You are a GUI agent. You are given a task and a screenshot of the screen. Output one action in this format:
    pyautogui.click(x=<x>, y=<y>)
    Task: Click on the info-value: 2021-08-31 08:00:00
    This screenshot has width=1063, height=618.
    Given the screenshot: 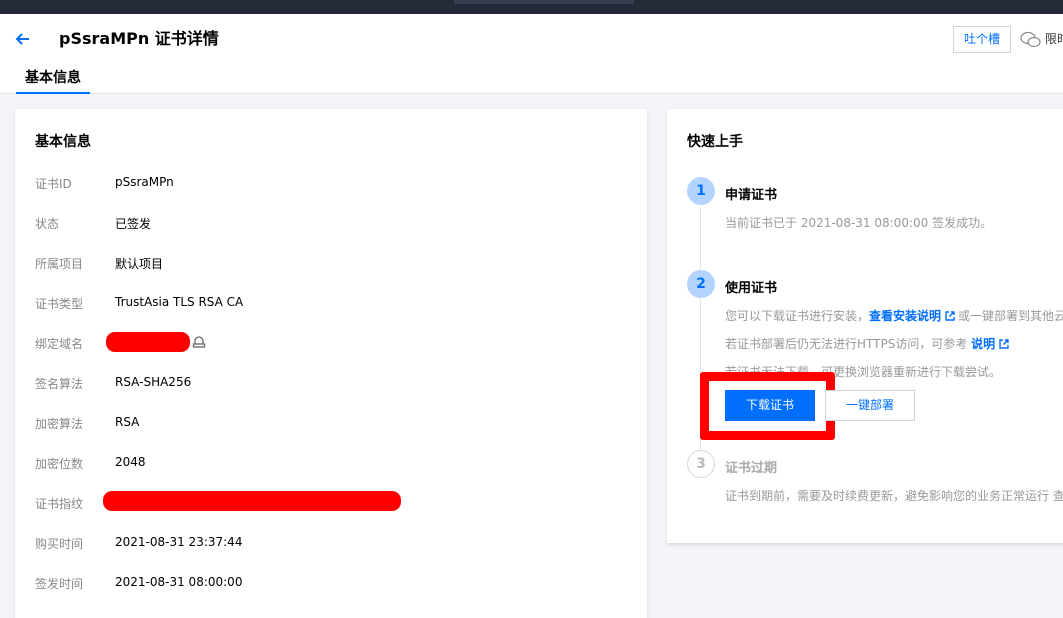 What is the action you would take?
    pyautogui.click(x=179, y=582)
    